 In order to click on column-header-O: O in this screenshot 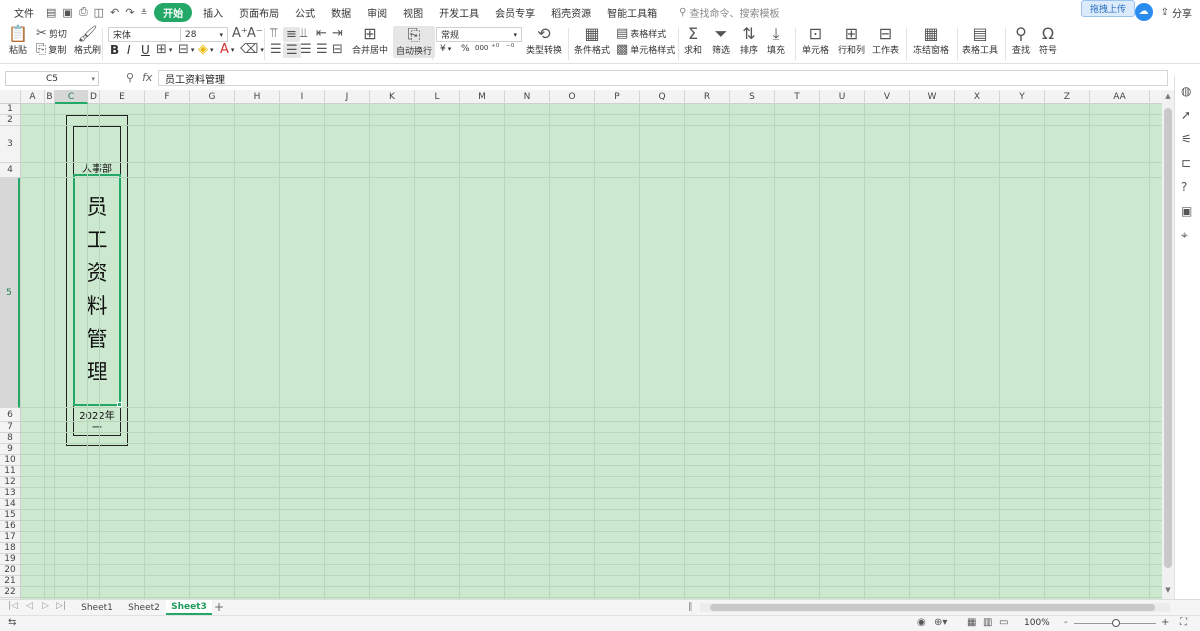, I will do `click(572, 97)`.